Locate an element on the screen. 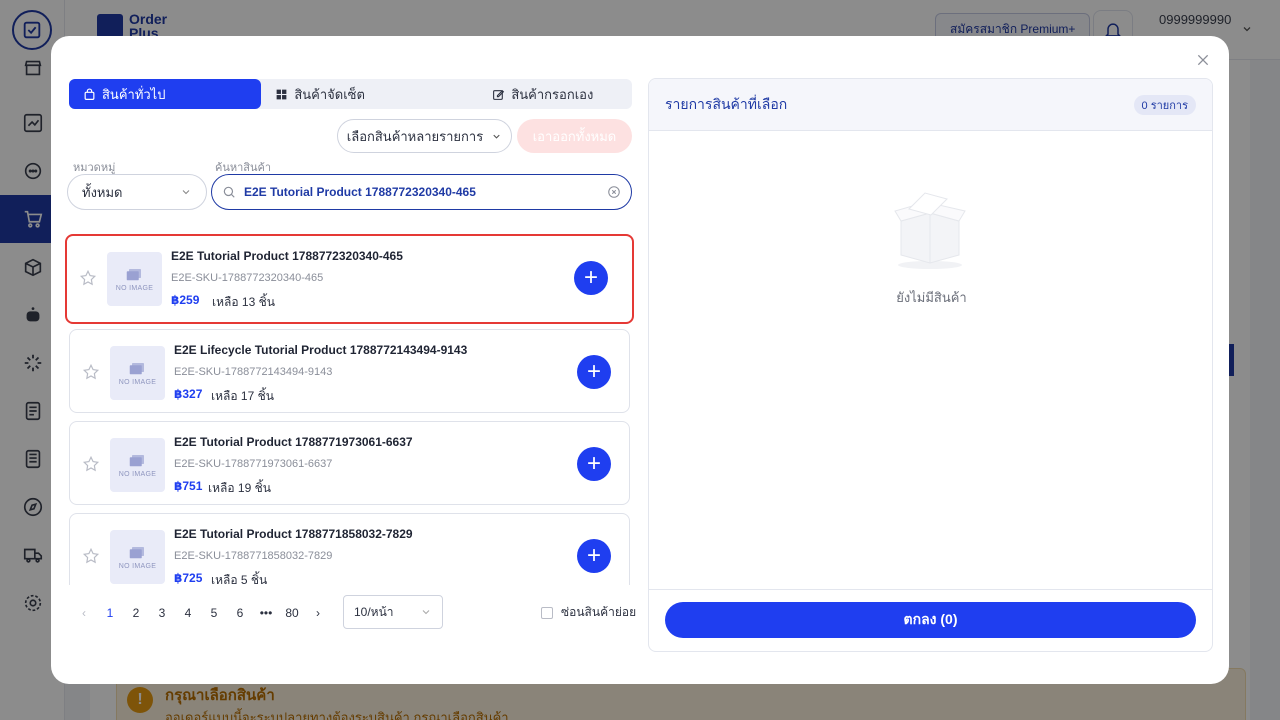  tab-manual-products: สินค้ากรอกเอง is located at coordinates (543, 94).